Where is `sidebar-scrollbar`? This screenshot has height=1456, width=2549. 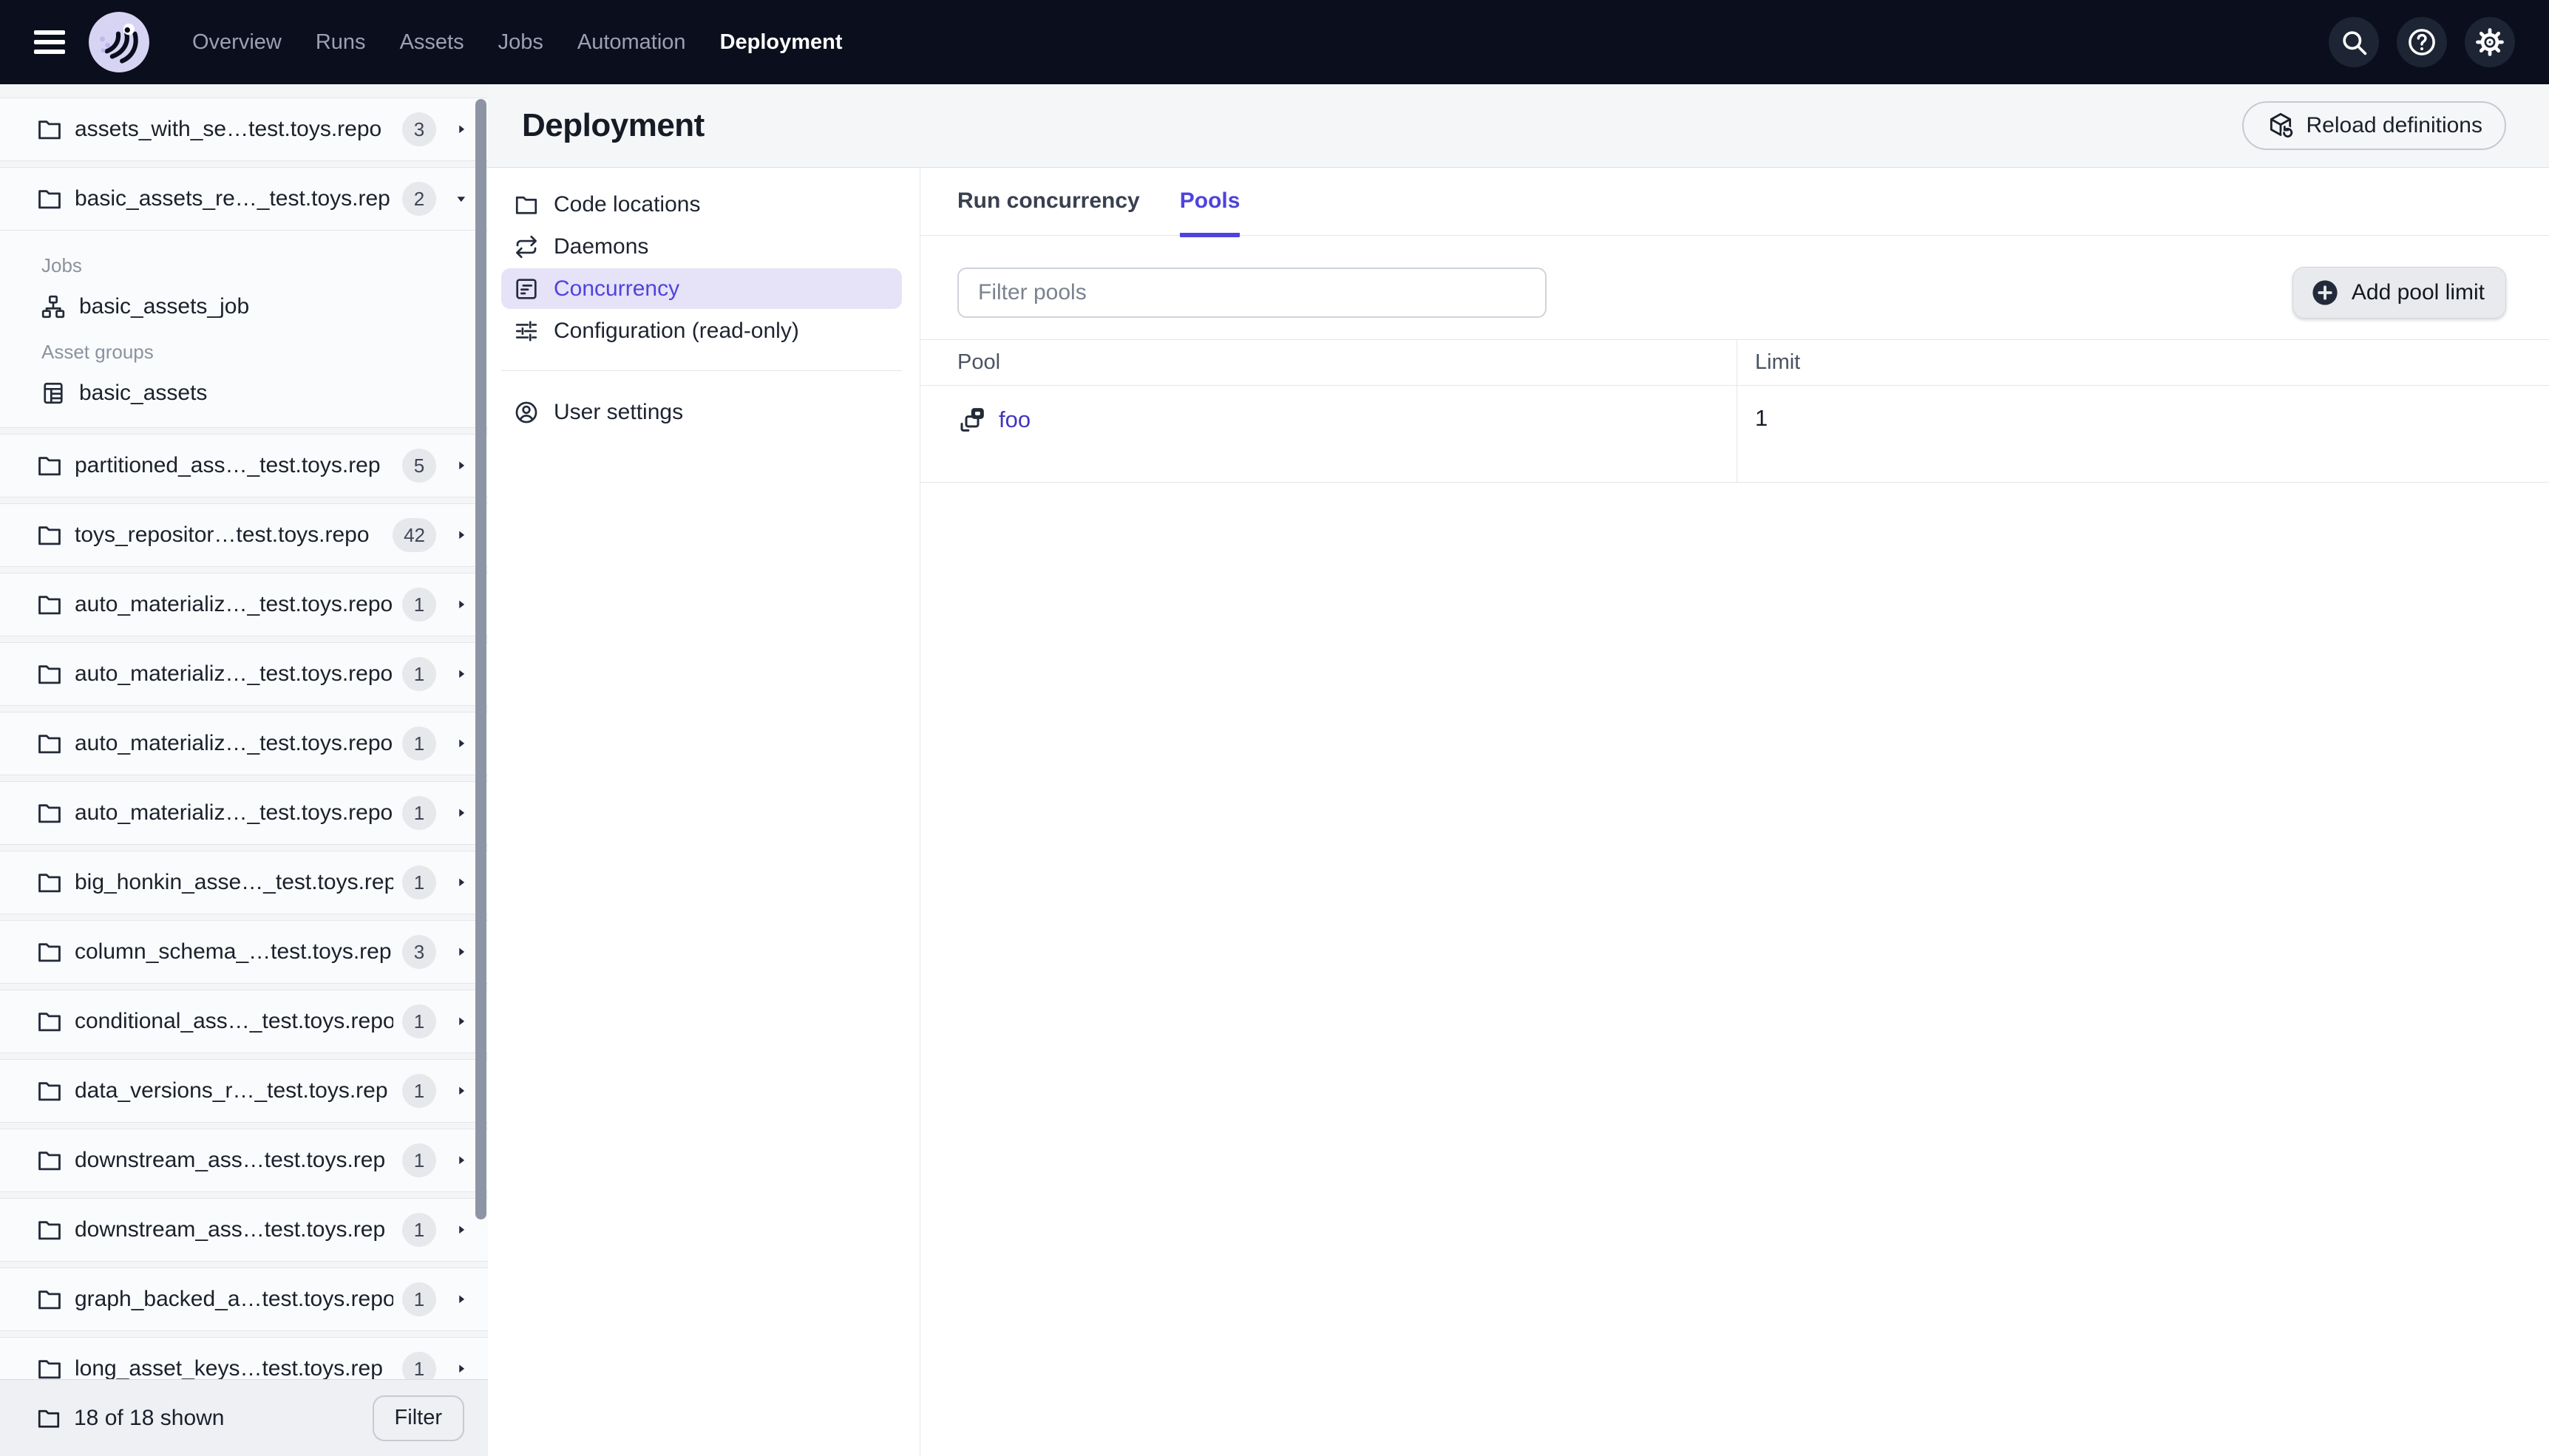
sidebar-scrollbar is located at coordinates (481, 659).